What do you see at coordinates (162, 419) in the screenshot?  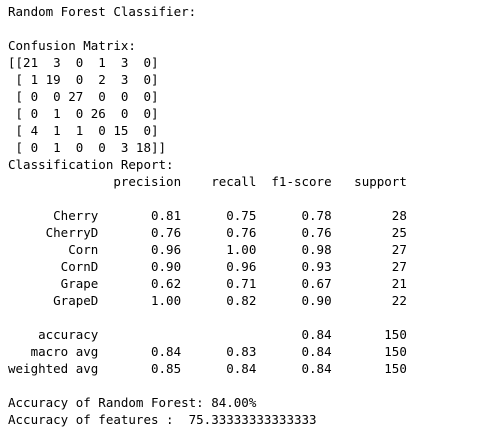 I see `features-accuracy-line: Accuracy of features : 75.33333333333333` at bounding box center [162, 419].